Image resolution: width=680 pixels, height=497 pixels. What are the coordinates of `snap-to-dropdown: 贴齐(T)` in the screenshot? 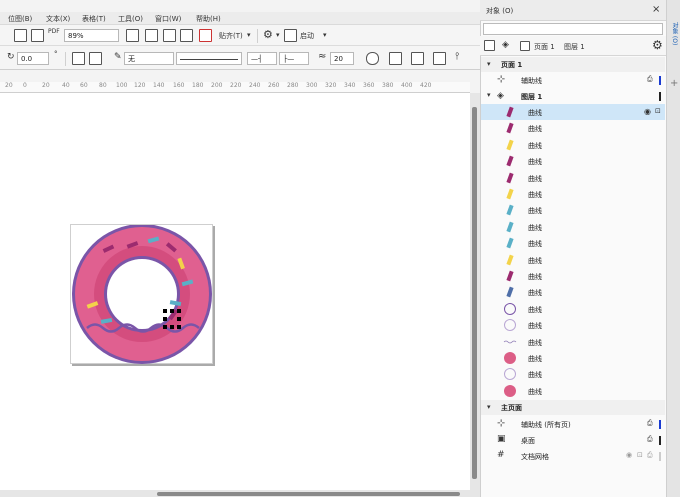 It's located at (231, 36).